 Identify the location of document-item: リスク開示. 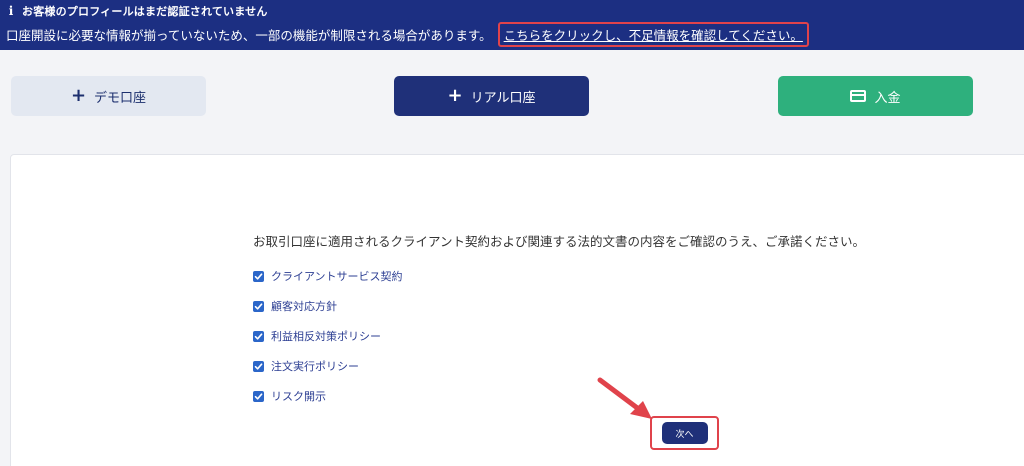
(328, 396).